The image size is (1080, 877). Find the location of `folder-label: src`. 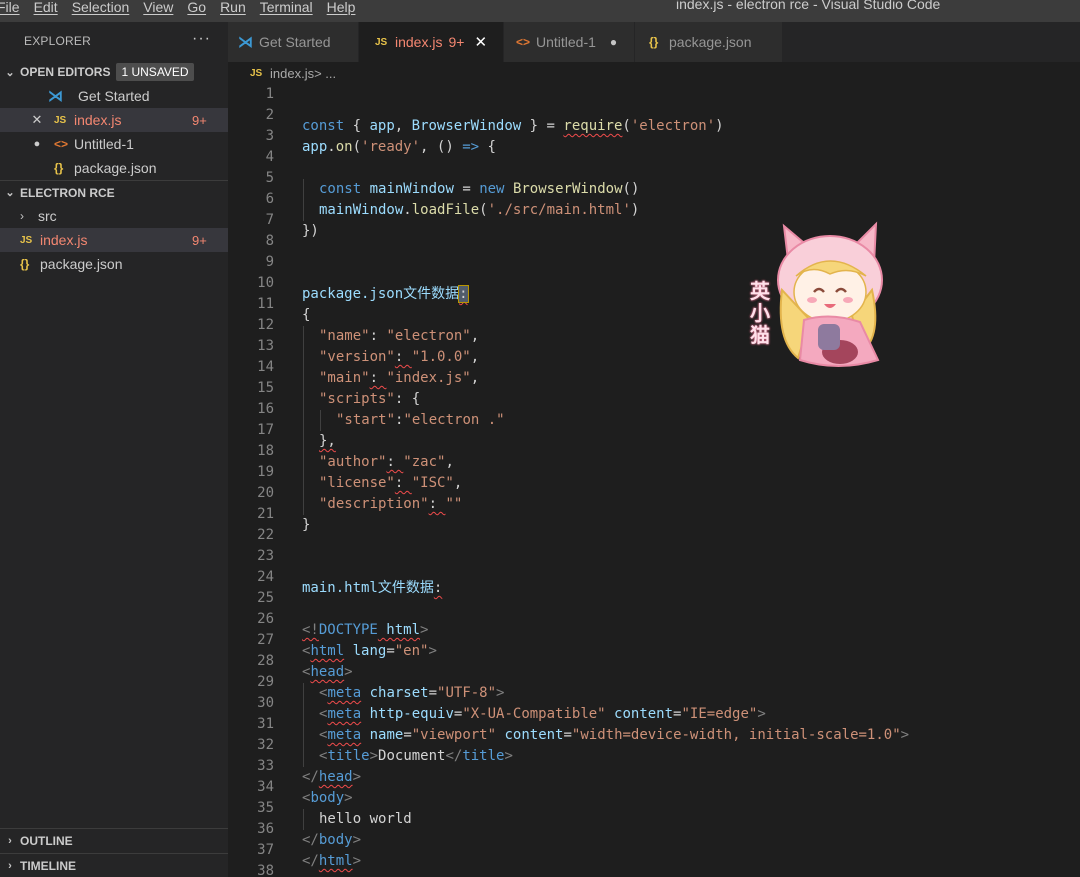

folder-label: src is located at coordinates (47, 216).